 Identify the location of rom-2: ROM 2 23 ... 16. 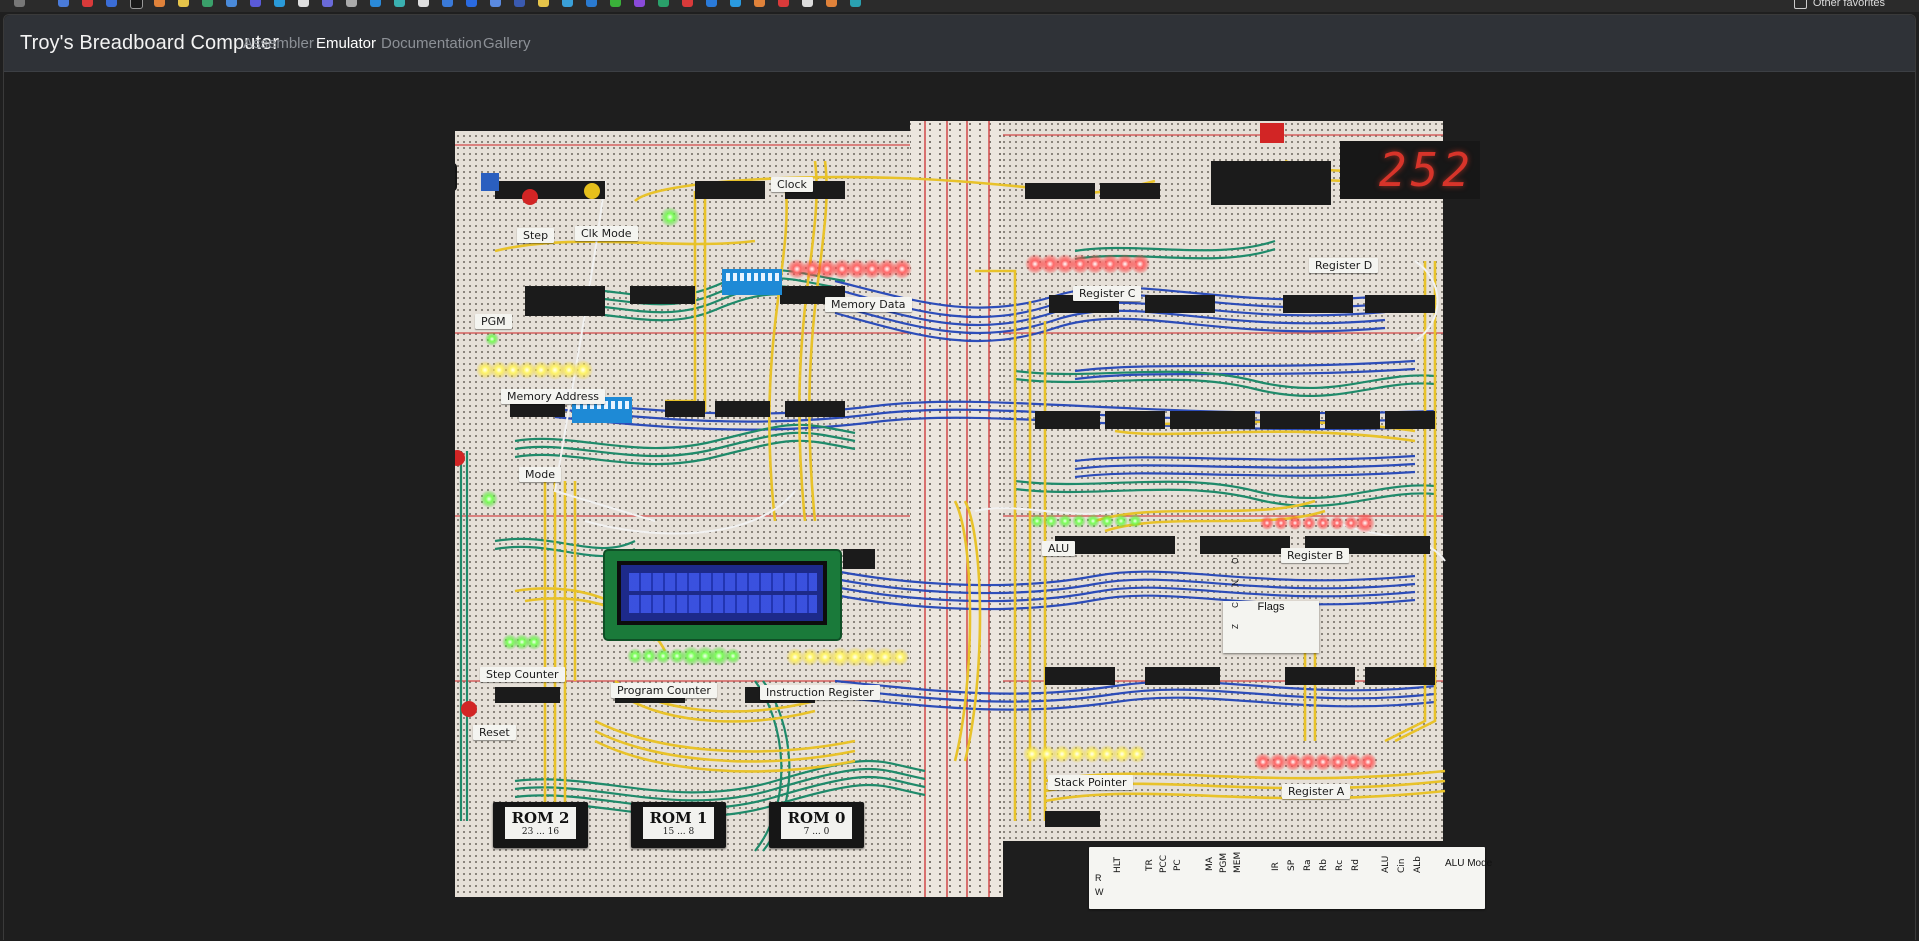
(540, 825).